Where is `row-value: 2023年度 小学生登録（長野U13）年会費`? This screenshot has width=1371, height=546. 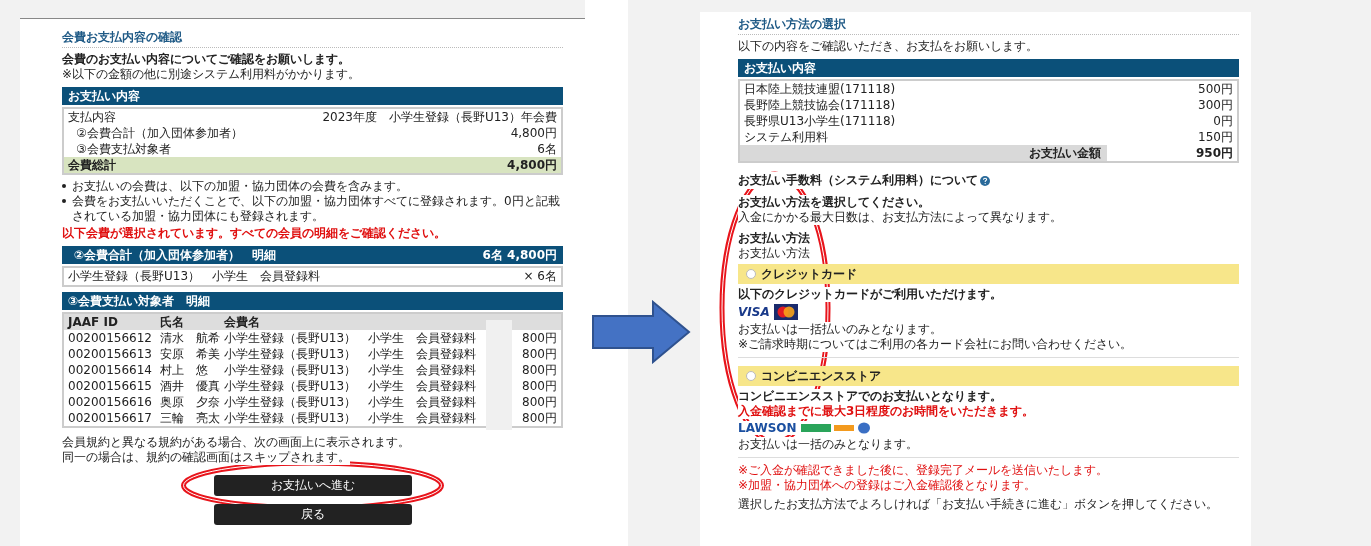 row-value: 2023年度 小学生登録（長野U13）年会費 is located at coordinates (439, 117).